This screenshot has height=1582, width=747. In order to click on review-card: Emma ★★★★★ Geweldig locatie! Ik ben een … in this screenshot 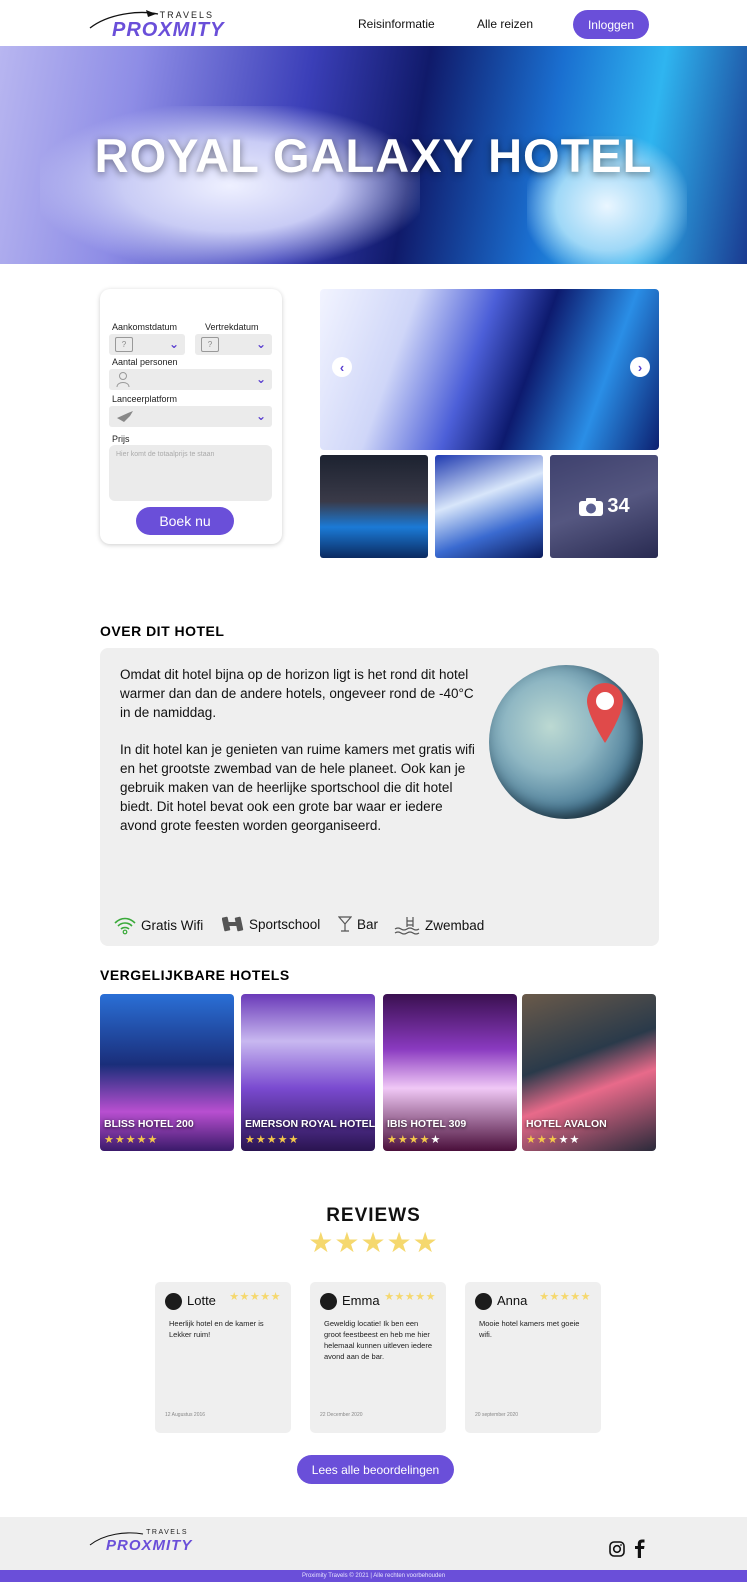, I will do `click(378, 1357)`.